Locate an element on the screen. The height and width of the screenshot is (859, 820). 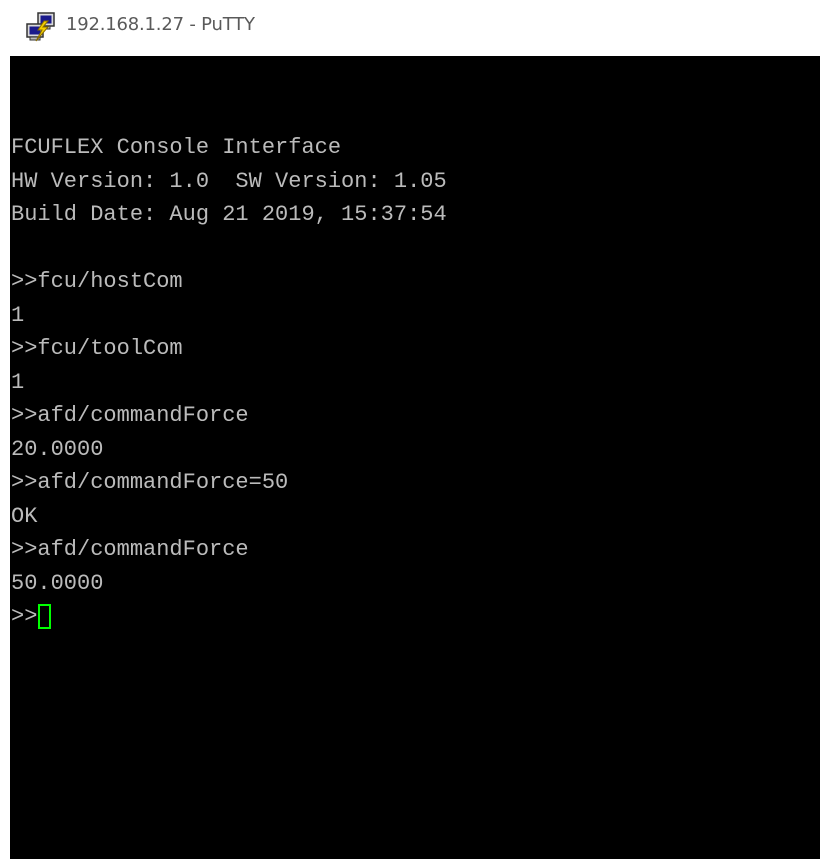
window-title: 192.168.1.27 - PuTTY is located at coordinates (160, 24).